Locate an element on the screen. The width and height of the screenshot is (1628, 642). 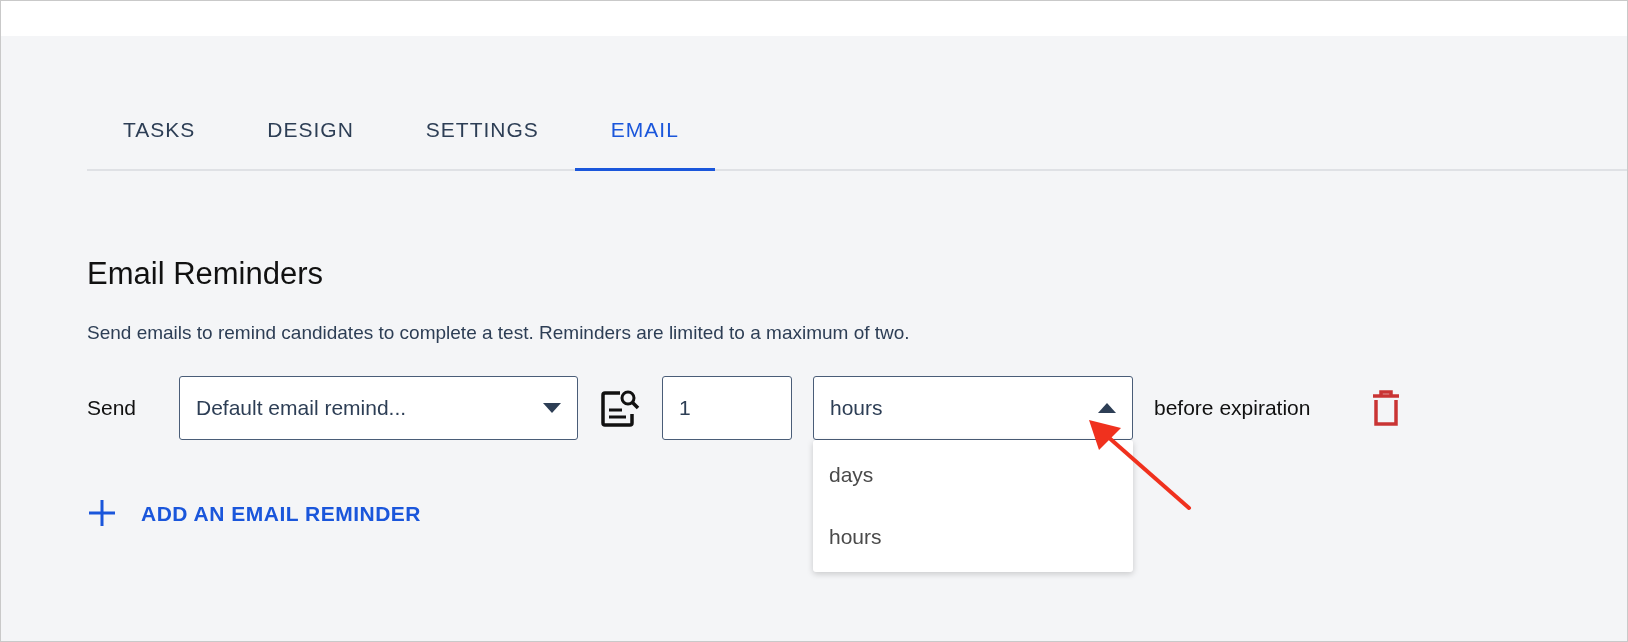
tab: DESIGN is located at coordinates (310, 142).